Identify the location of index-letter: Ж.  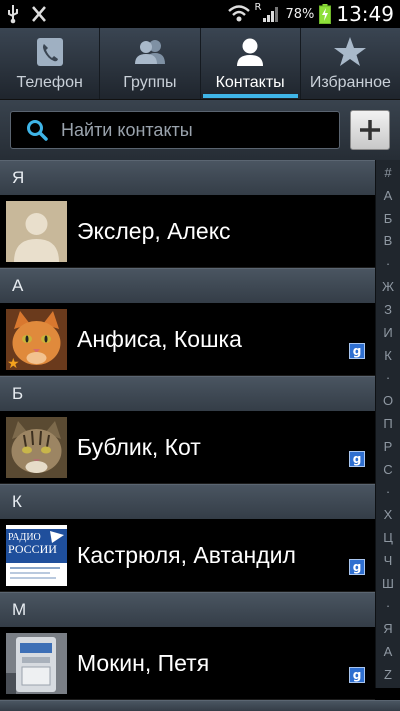
(388, 287).